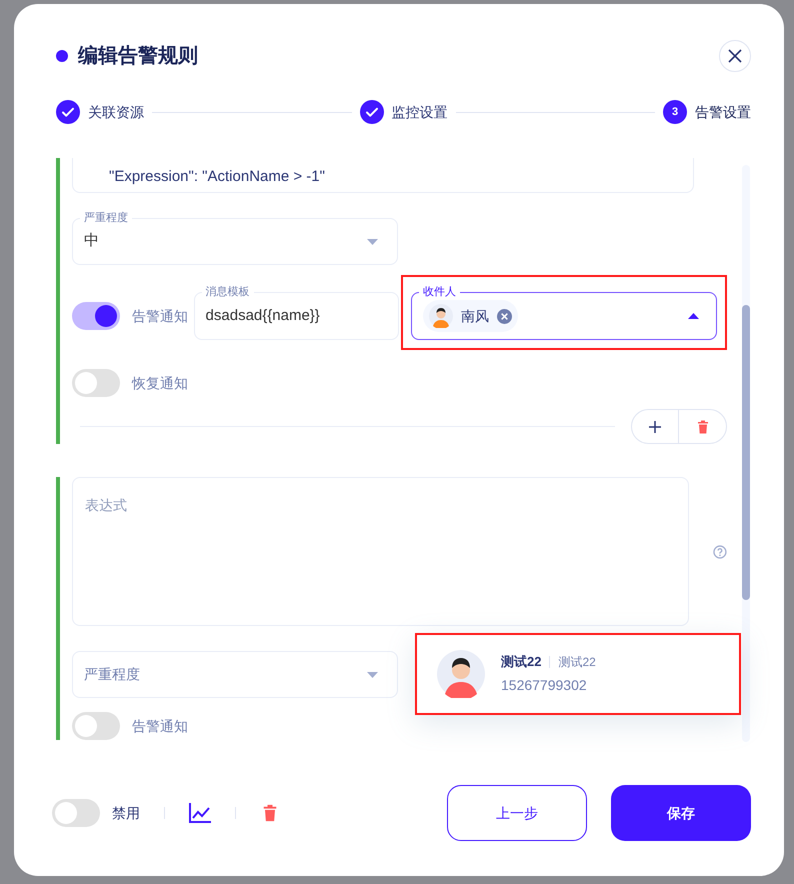 Image resolution: width=794 pixels, height=884 pixels. I want to click on recipient-alias: 测试22, so click(577, 662).